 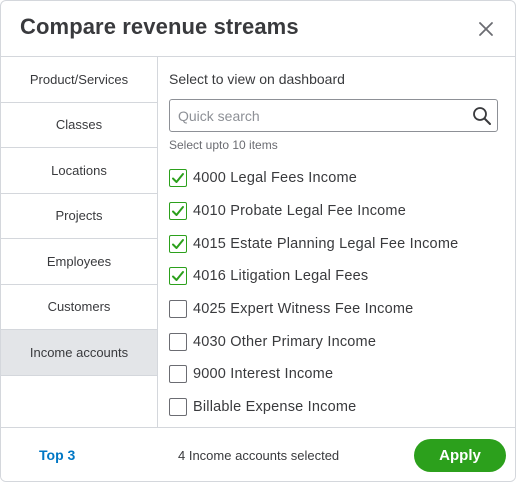 I want to click on sidebar-item-label: Product/Services, so click(x=79, y=79).